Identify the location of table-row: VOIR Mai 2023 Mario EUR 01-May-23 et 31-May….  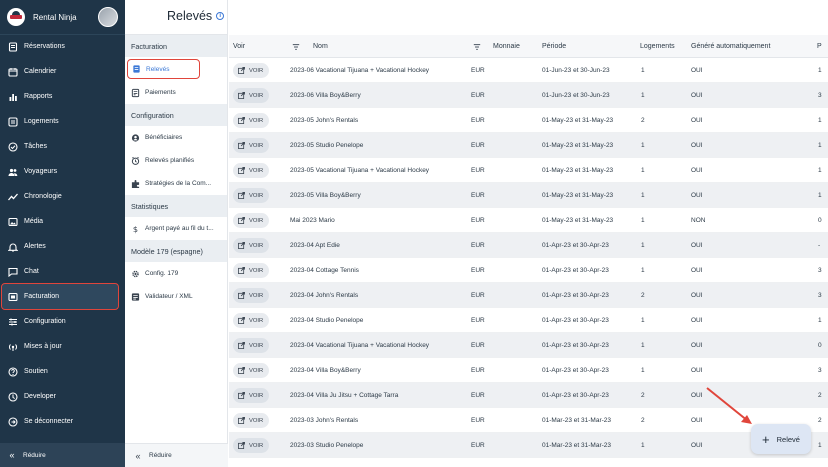
(528, 220).